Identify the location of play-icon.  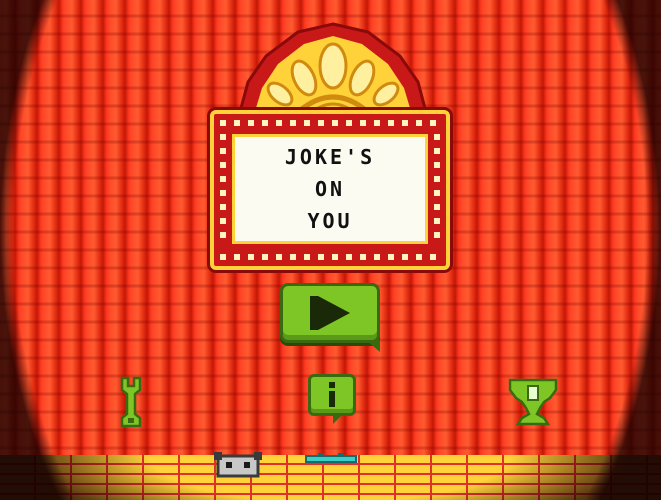
(330, 313).